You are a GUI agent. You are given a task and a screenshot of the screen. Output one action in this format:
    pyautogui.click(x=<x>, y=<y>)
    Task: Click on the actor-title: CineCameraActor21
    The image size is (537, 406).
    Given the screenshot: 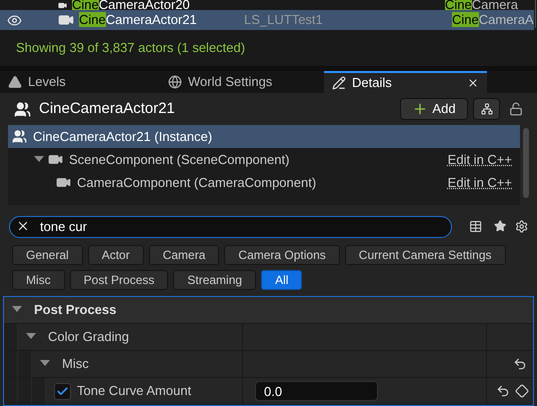 What is the action you would take?
    pyautogui.click(x=107, y=108)
    